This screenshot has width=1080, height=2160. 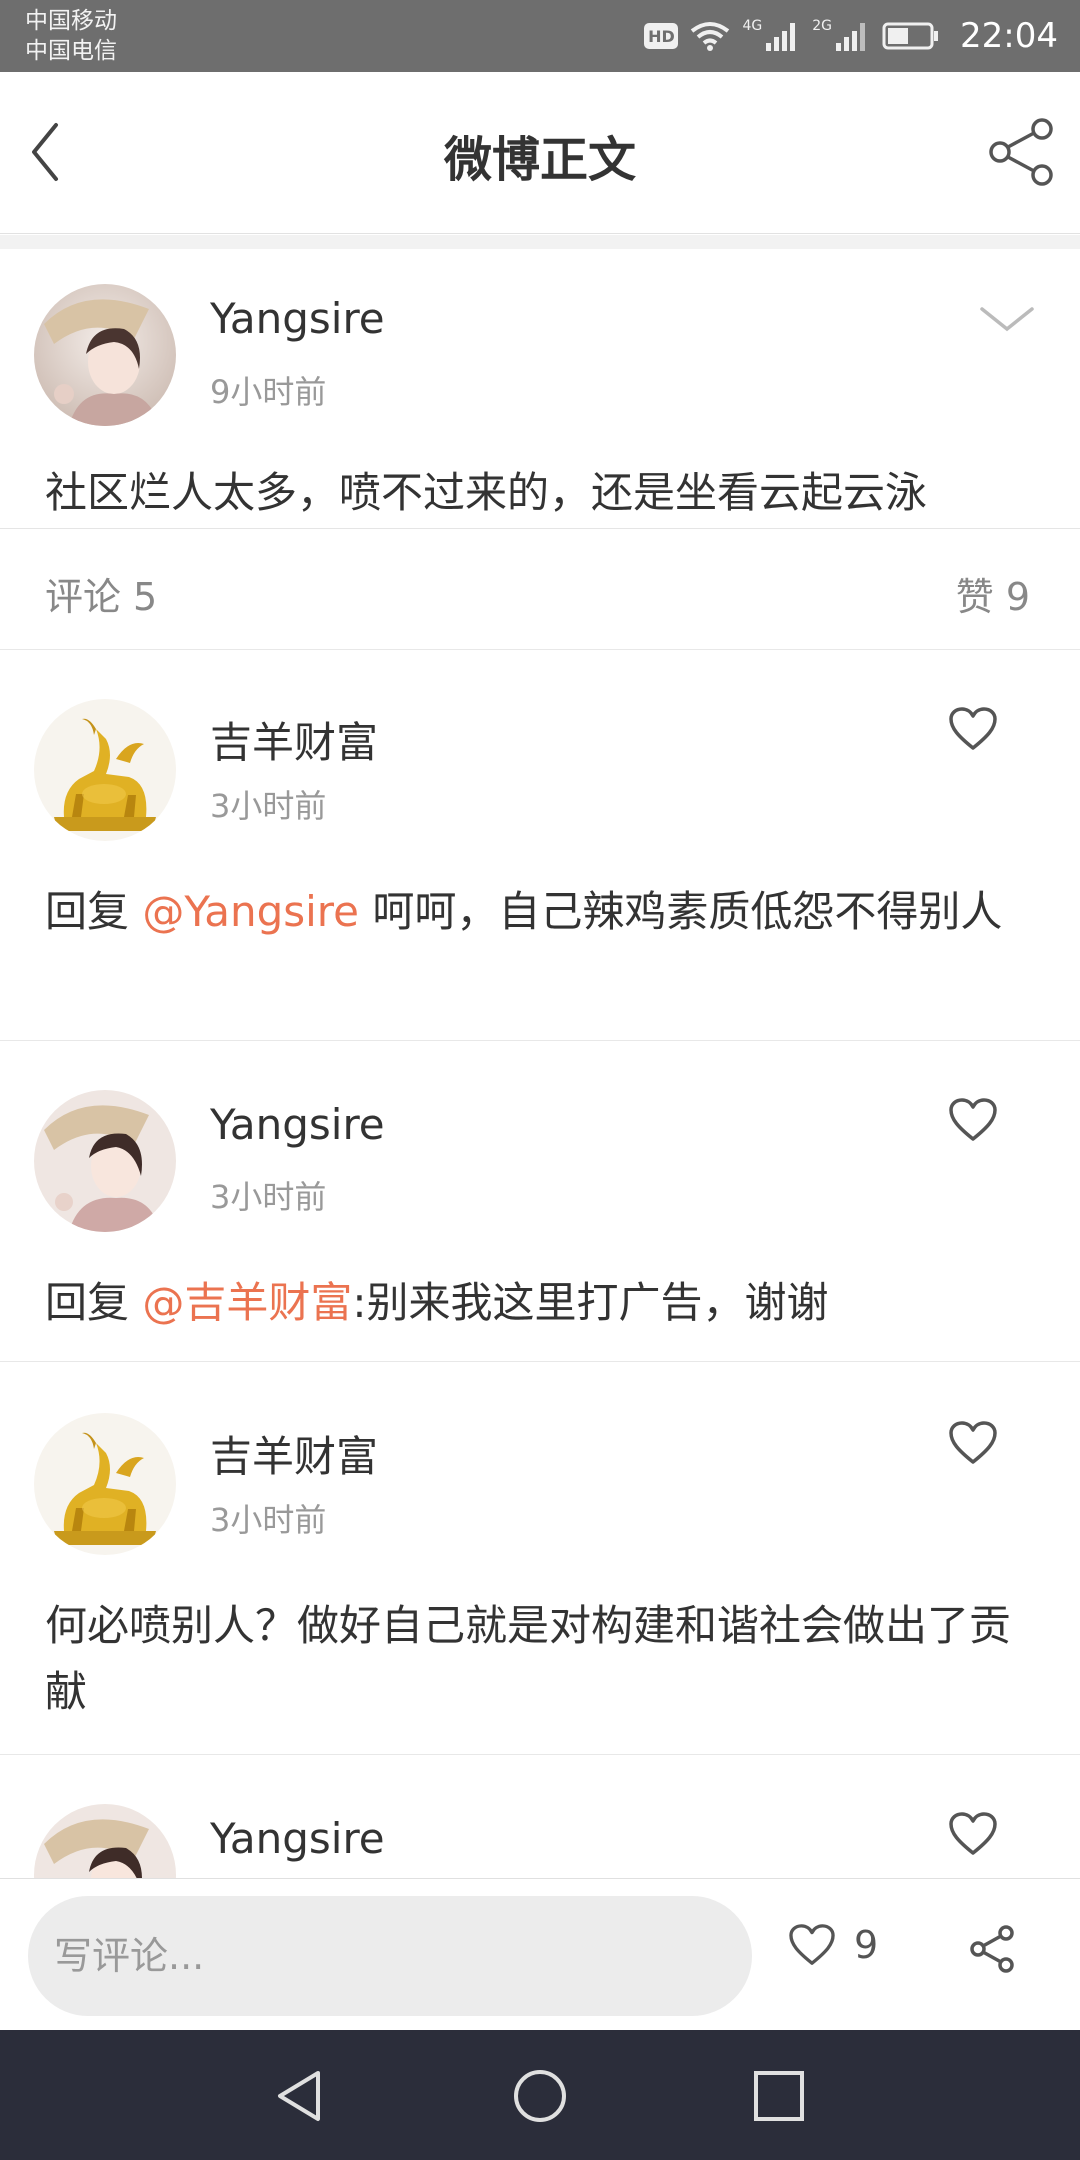 I want to click on mention-link: @吉羊财富, so click(x=247, y=1302).